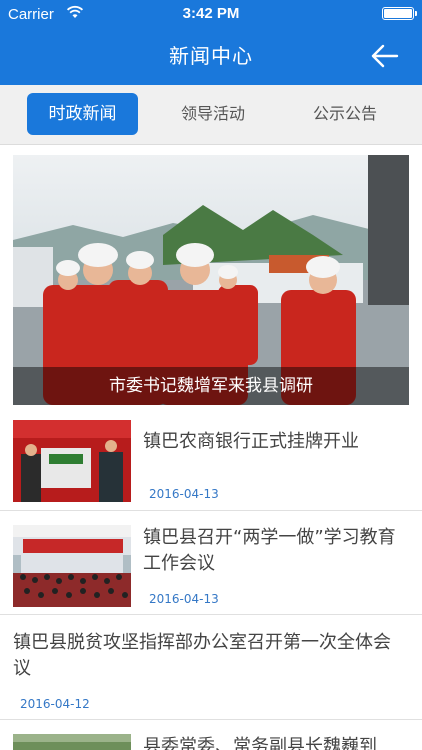  What do you see at coordinates (260, 743) in the screenshot?
I see `news-title: 县委常委、常务副县长魏巍到` at bounding box center [260, 743].